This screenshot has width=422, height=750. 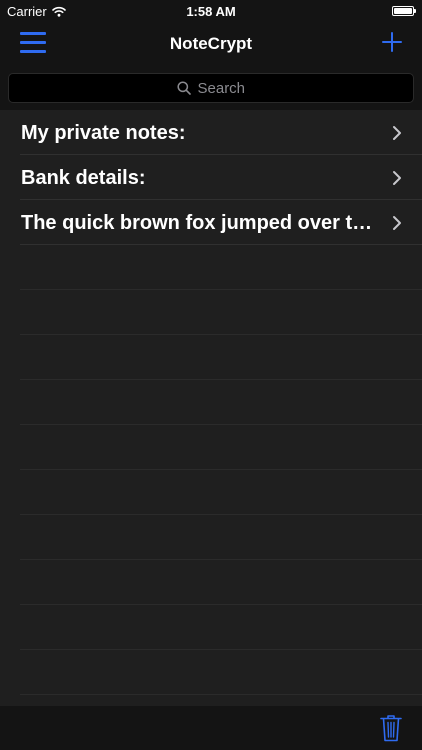 I want to click on plus-icon, so click(x=392, y=42).